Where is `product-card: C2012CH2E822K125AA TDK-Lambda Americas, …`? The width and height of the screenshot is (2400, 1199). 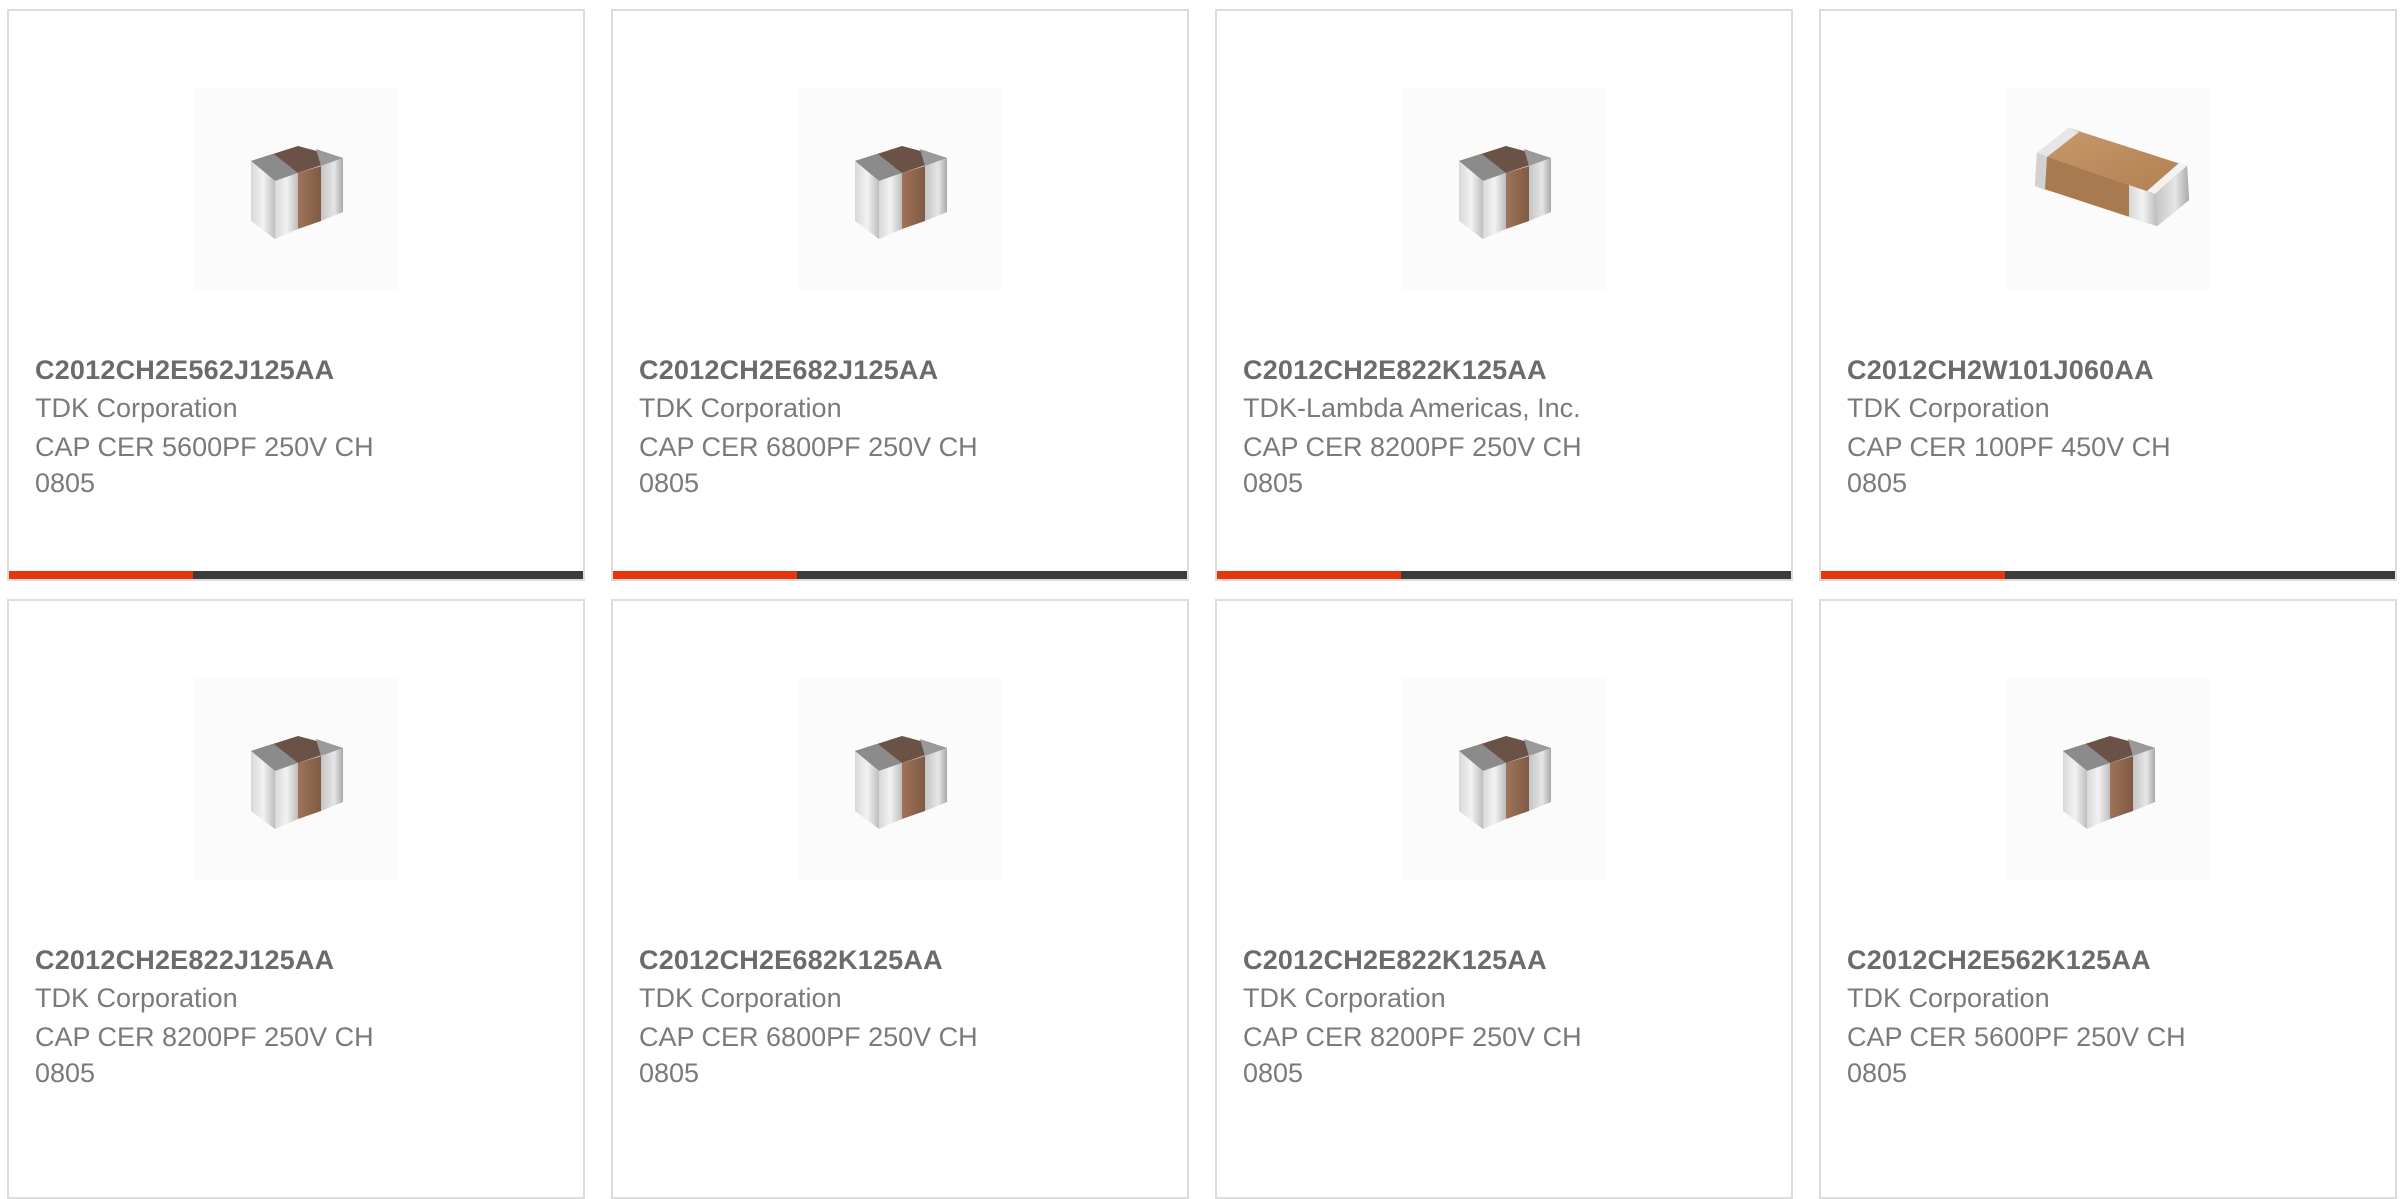
product-card: C2012CH2E822K125AA TDK-Lambda Americas, … is located at coordinates (1504, 295).